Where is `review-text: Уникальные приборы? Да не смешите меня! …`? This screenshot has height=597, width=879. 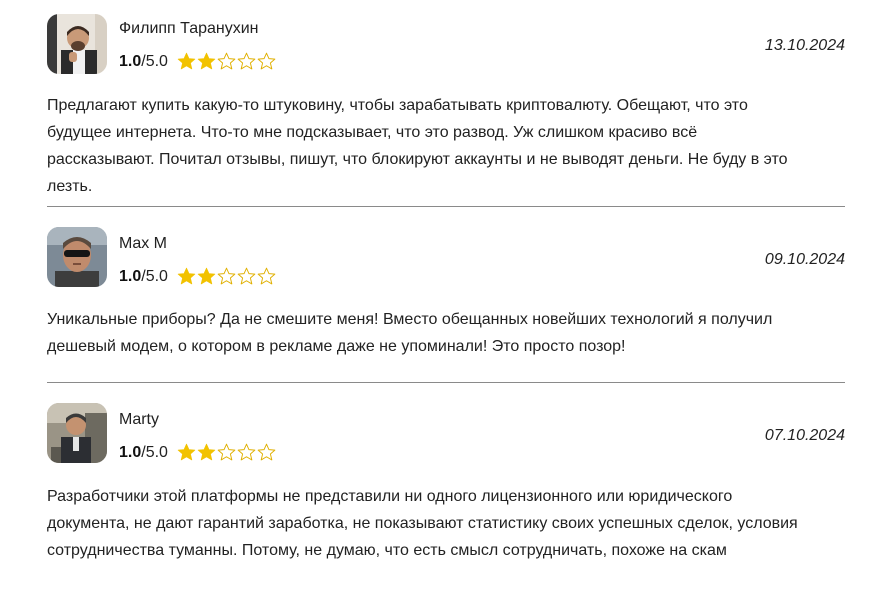 review-text: Уникальные приборы? Да не смешите меня! … is located at coordinates (410, 333).